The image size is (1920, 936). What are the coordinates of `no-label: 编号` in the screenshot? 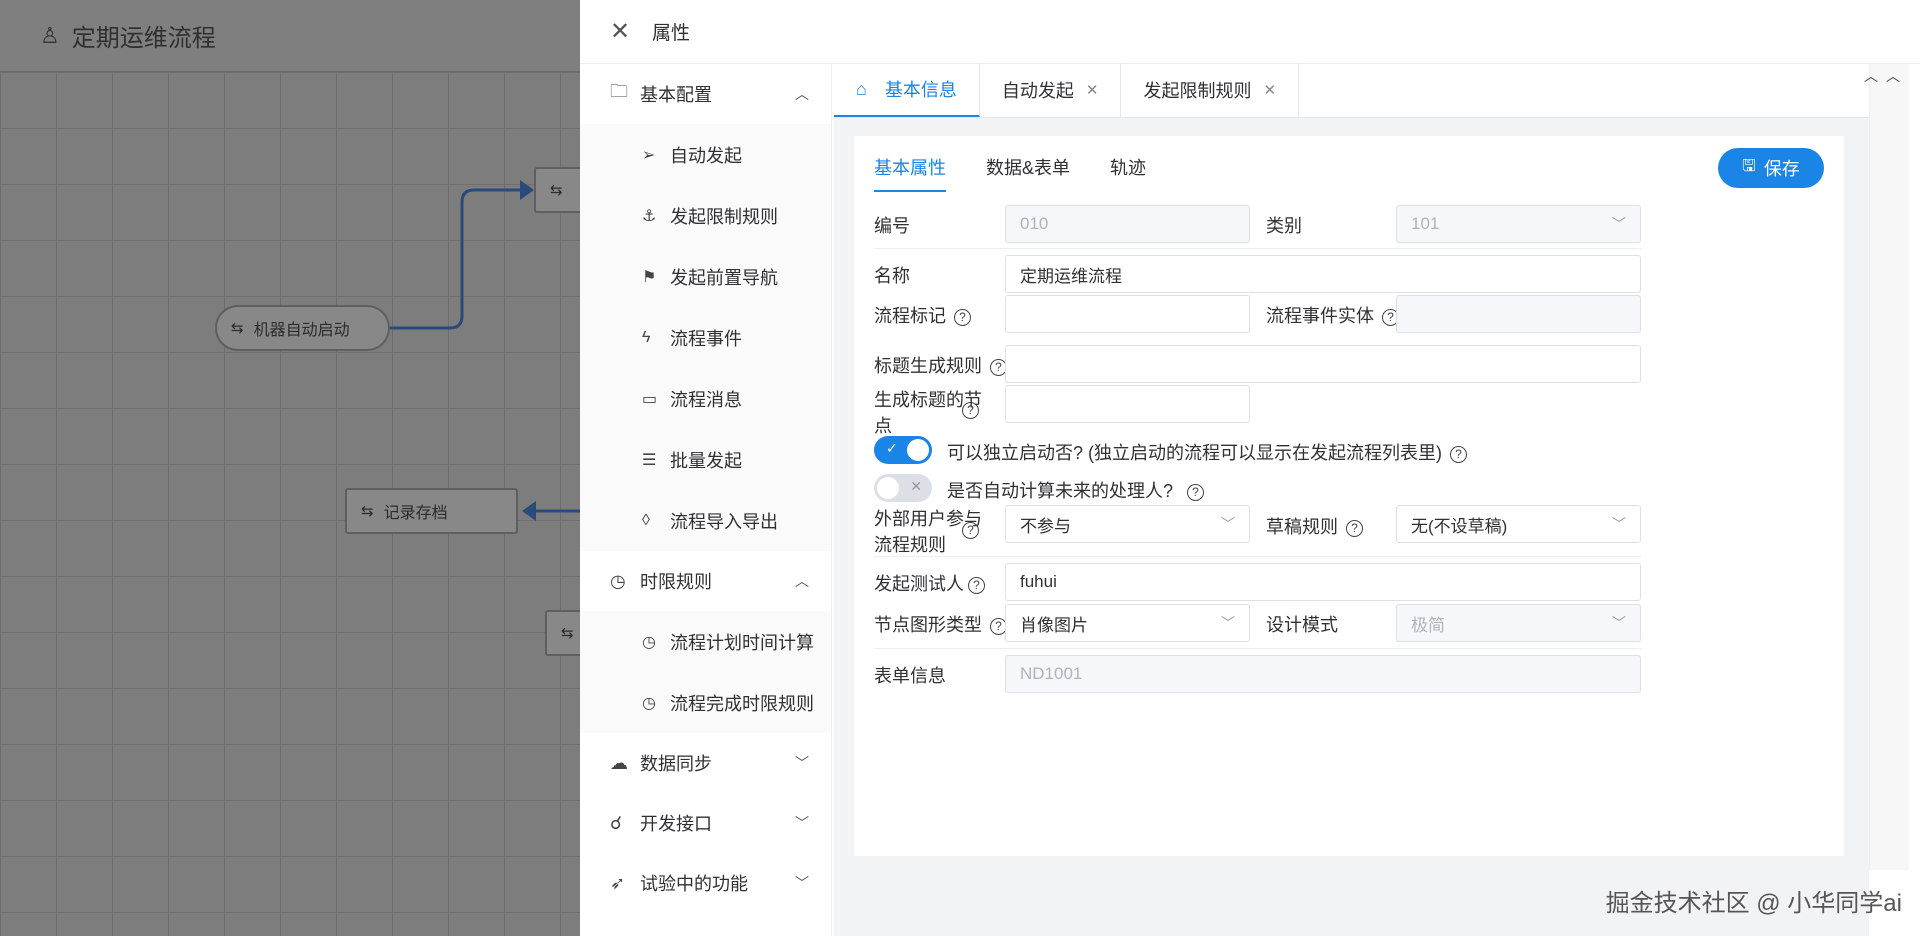 It's located at (892, 226).